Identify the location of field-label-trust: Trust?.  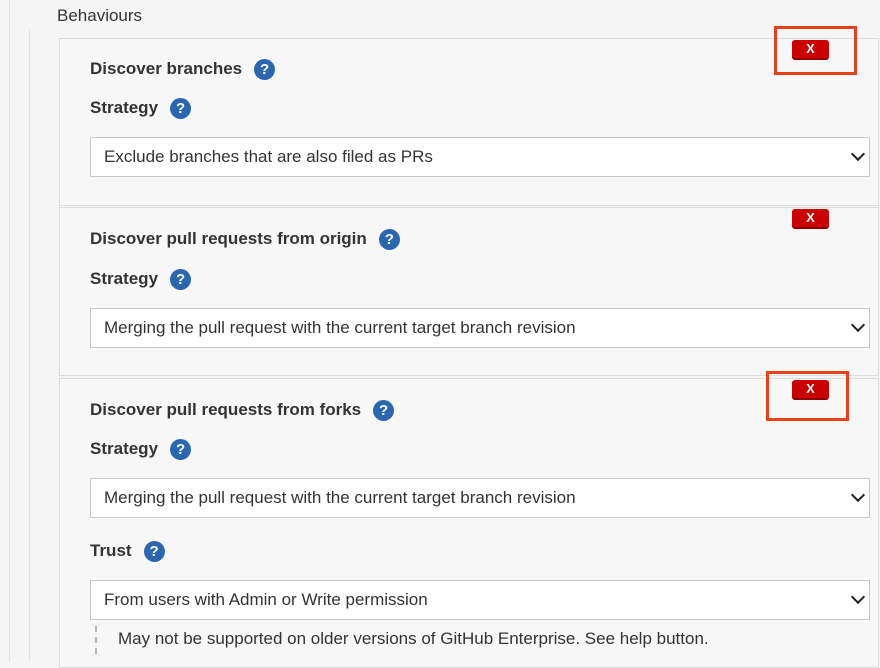
(127, 552).